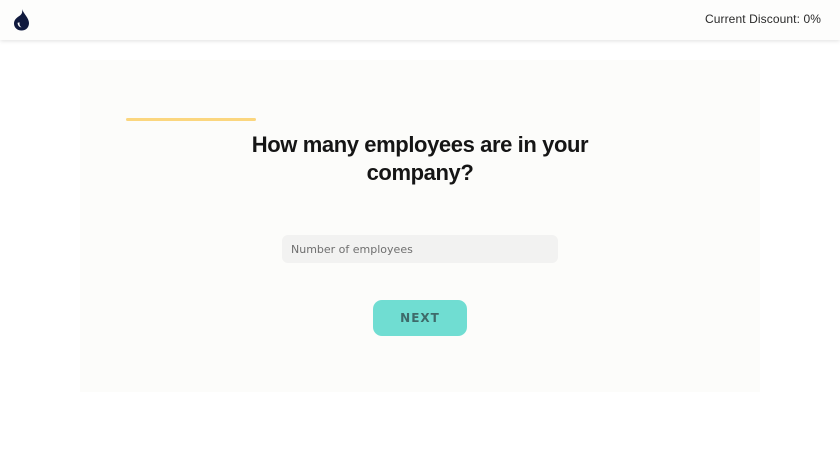 This screenshot has width=840, height=472. What do you see at coordinates (420, 249) in the screenshot?
I see `employees-input` at bounding box center [420, 249].